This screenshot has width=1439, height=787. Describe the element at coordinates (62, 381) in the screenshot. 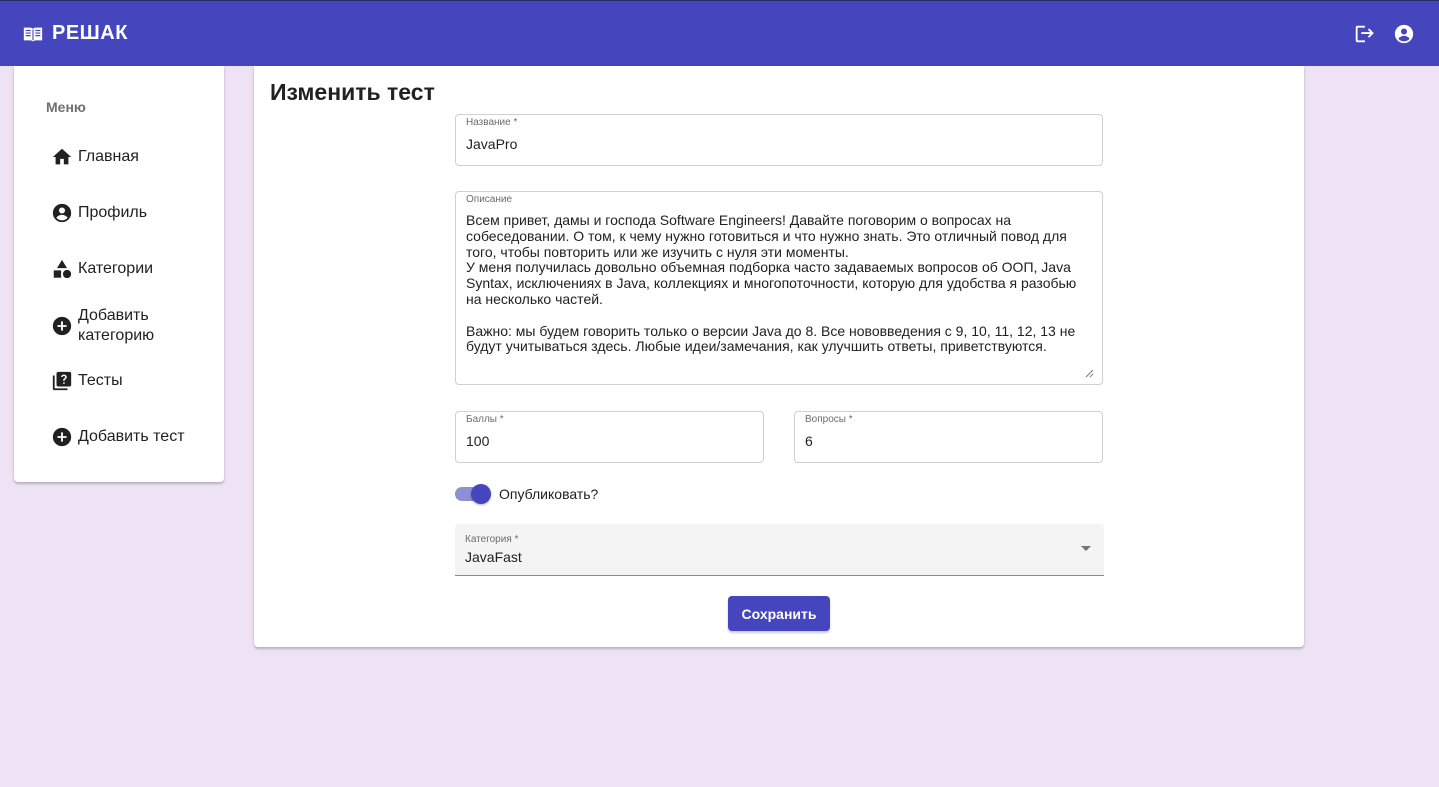

I see `quiz-icon` at that location.